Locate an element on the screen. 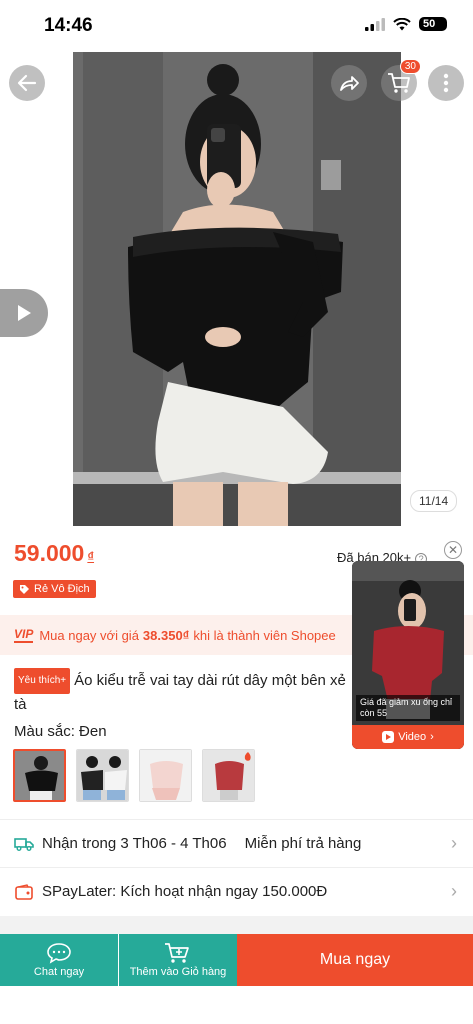 The image size is (473, 1024). price-row: 59.000 ₫ is located at coordinates (54, 553).